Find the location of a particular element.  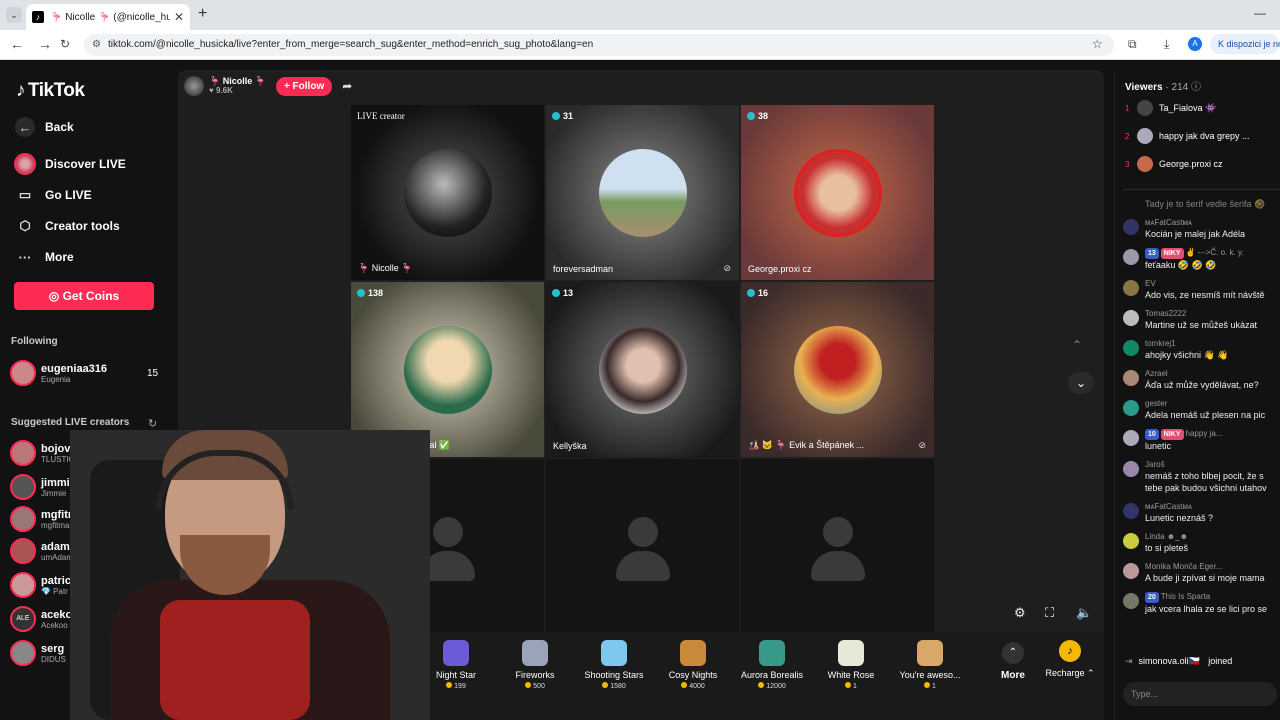

join-icon: ⇥ is located at coordinates (1129, 661).